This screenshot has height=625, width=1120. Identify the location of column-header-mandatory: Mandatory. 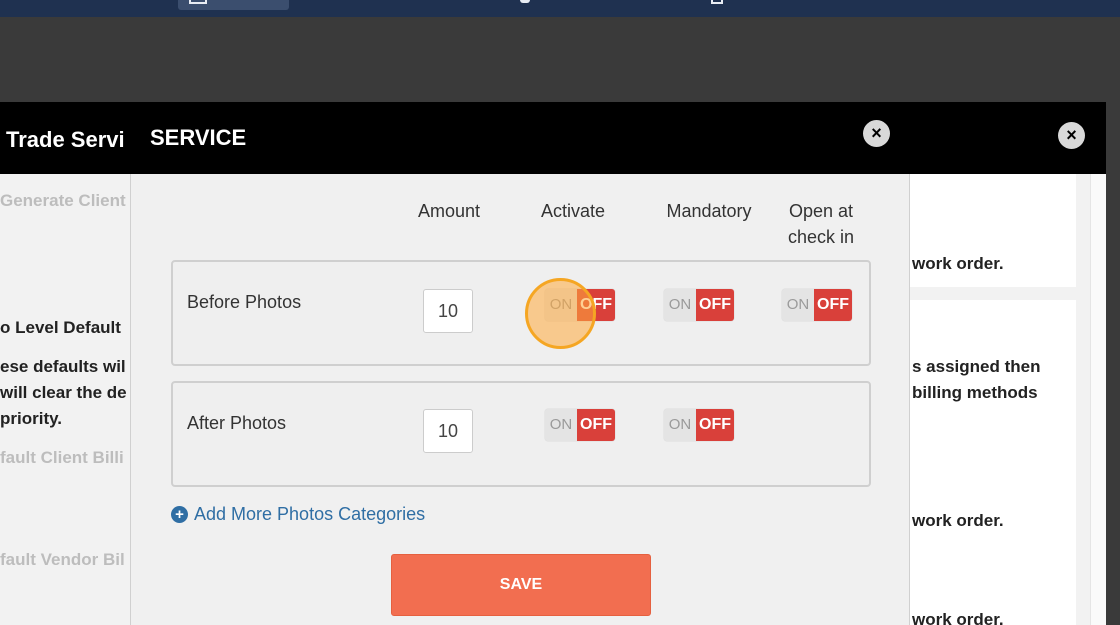
(709, 211).